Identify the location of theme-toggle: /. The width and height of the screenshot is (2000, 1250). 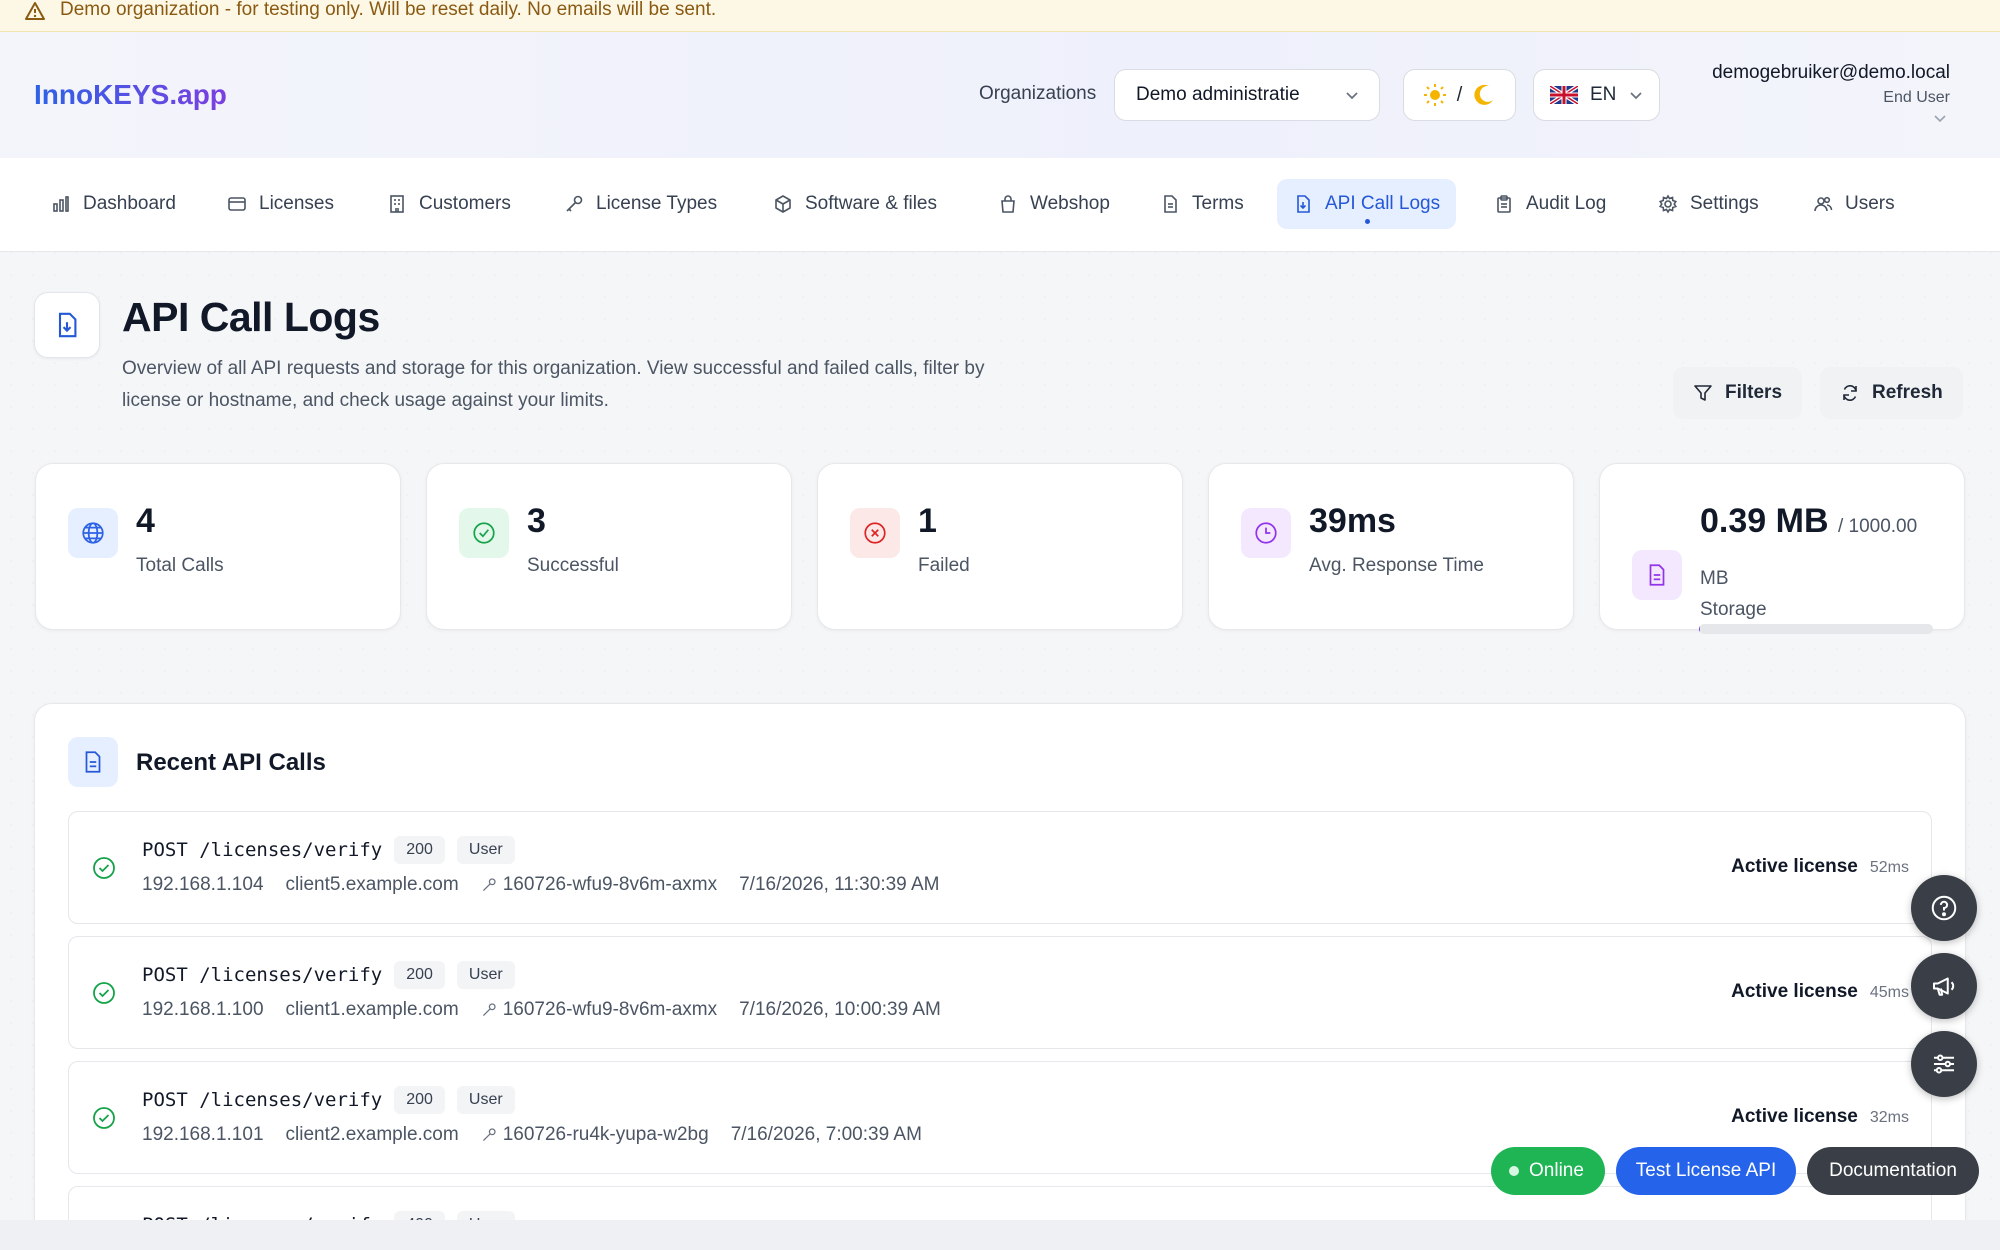
(1459, 95).